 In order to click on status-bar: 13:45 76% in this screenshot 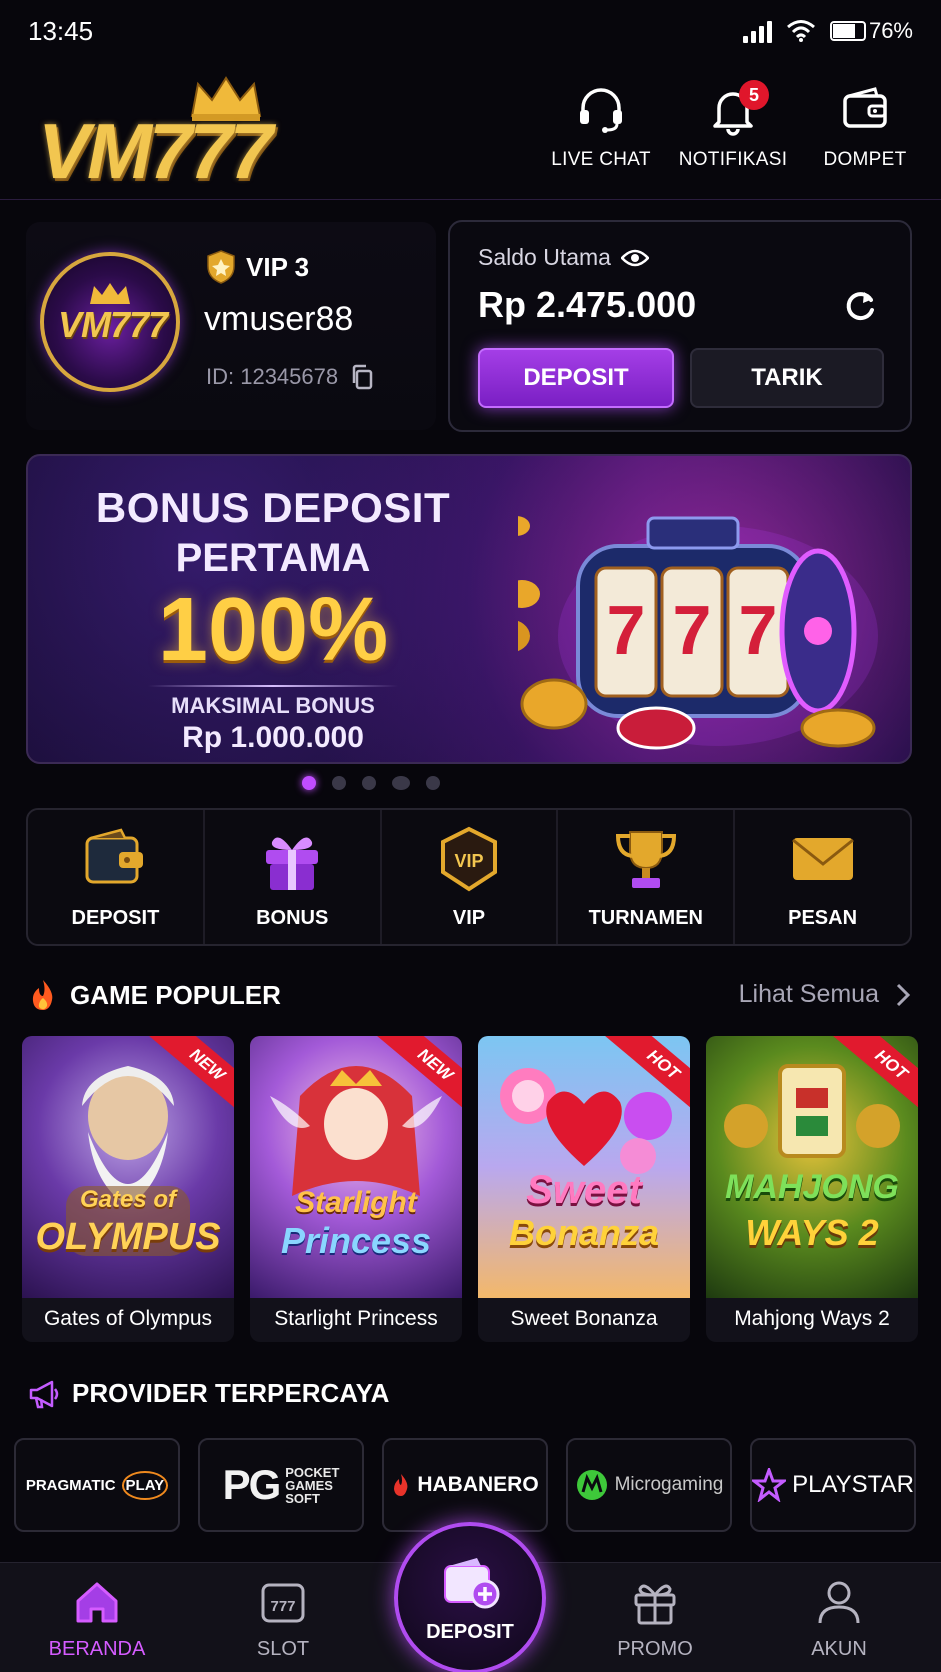, I will do `click(470, 31)`.